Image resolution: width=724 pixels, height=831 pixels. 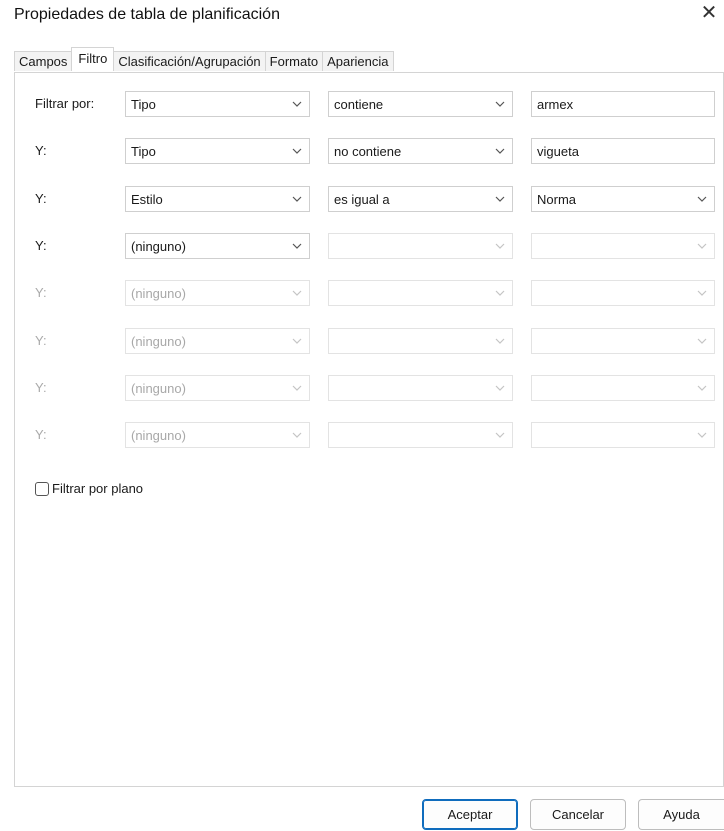 I want to click on filter-by-sheet-checkbox, so click(x=42, y=488).